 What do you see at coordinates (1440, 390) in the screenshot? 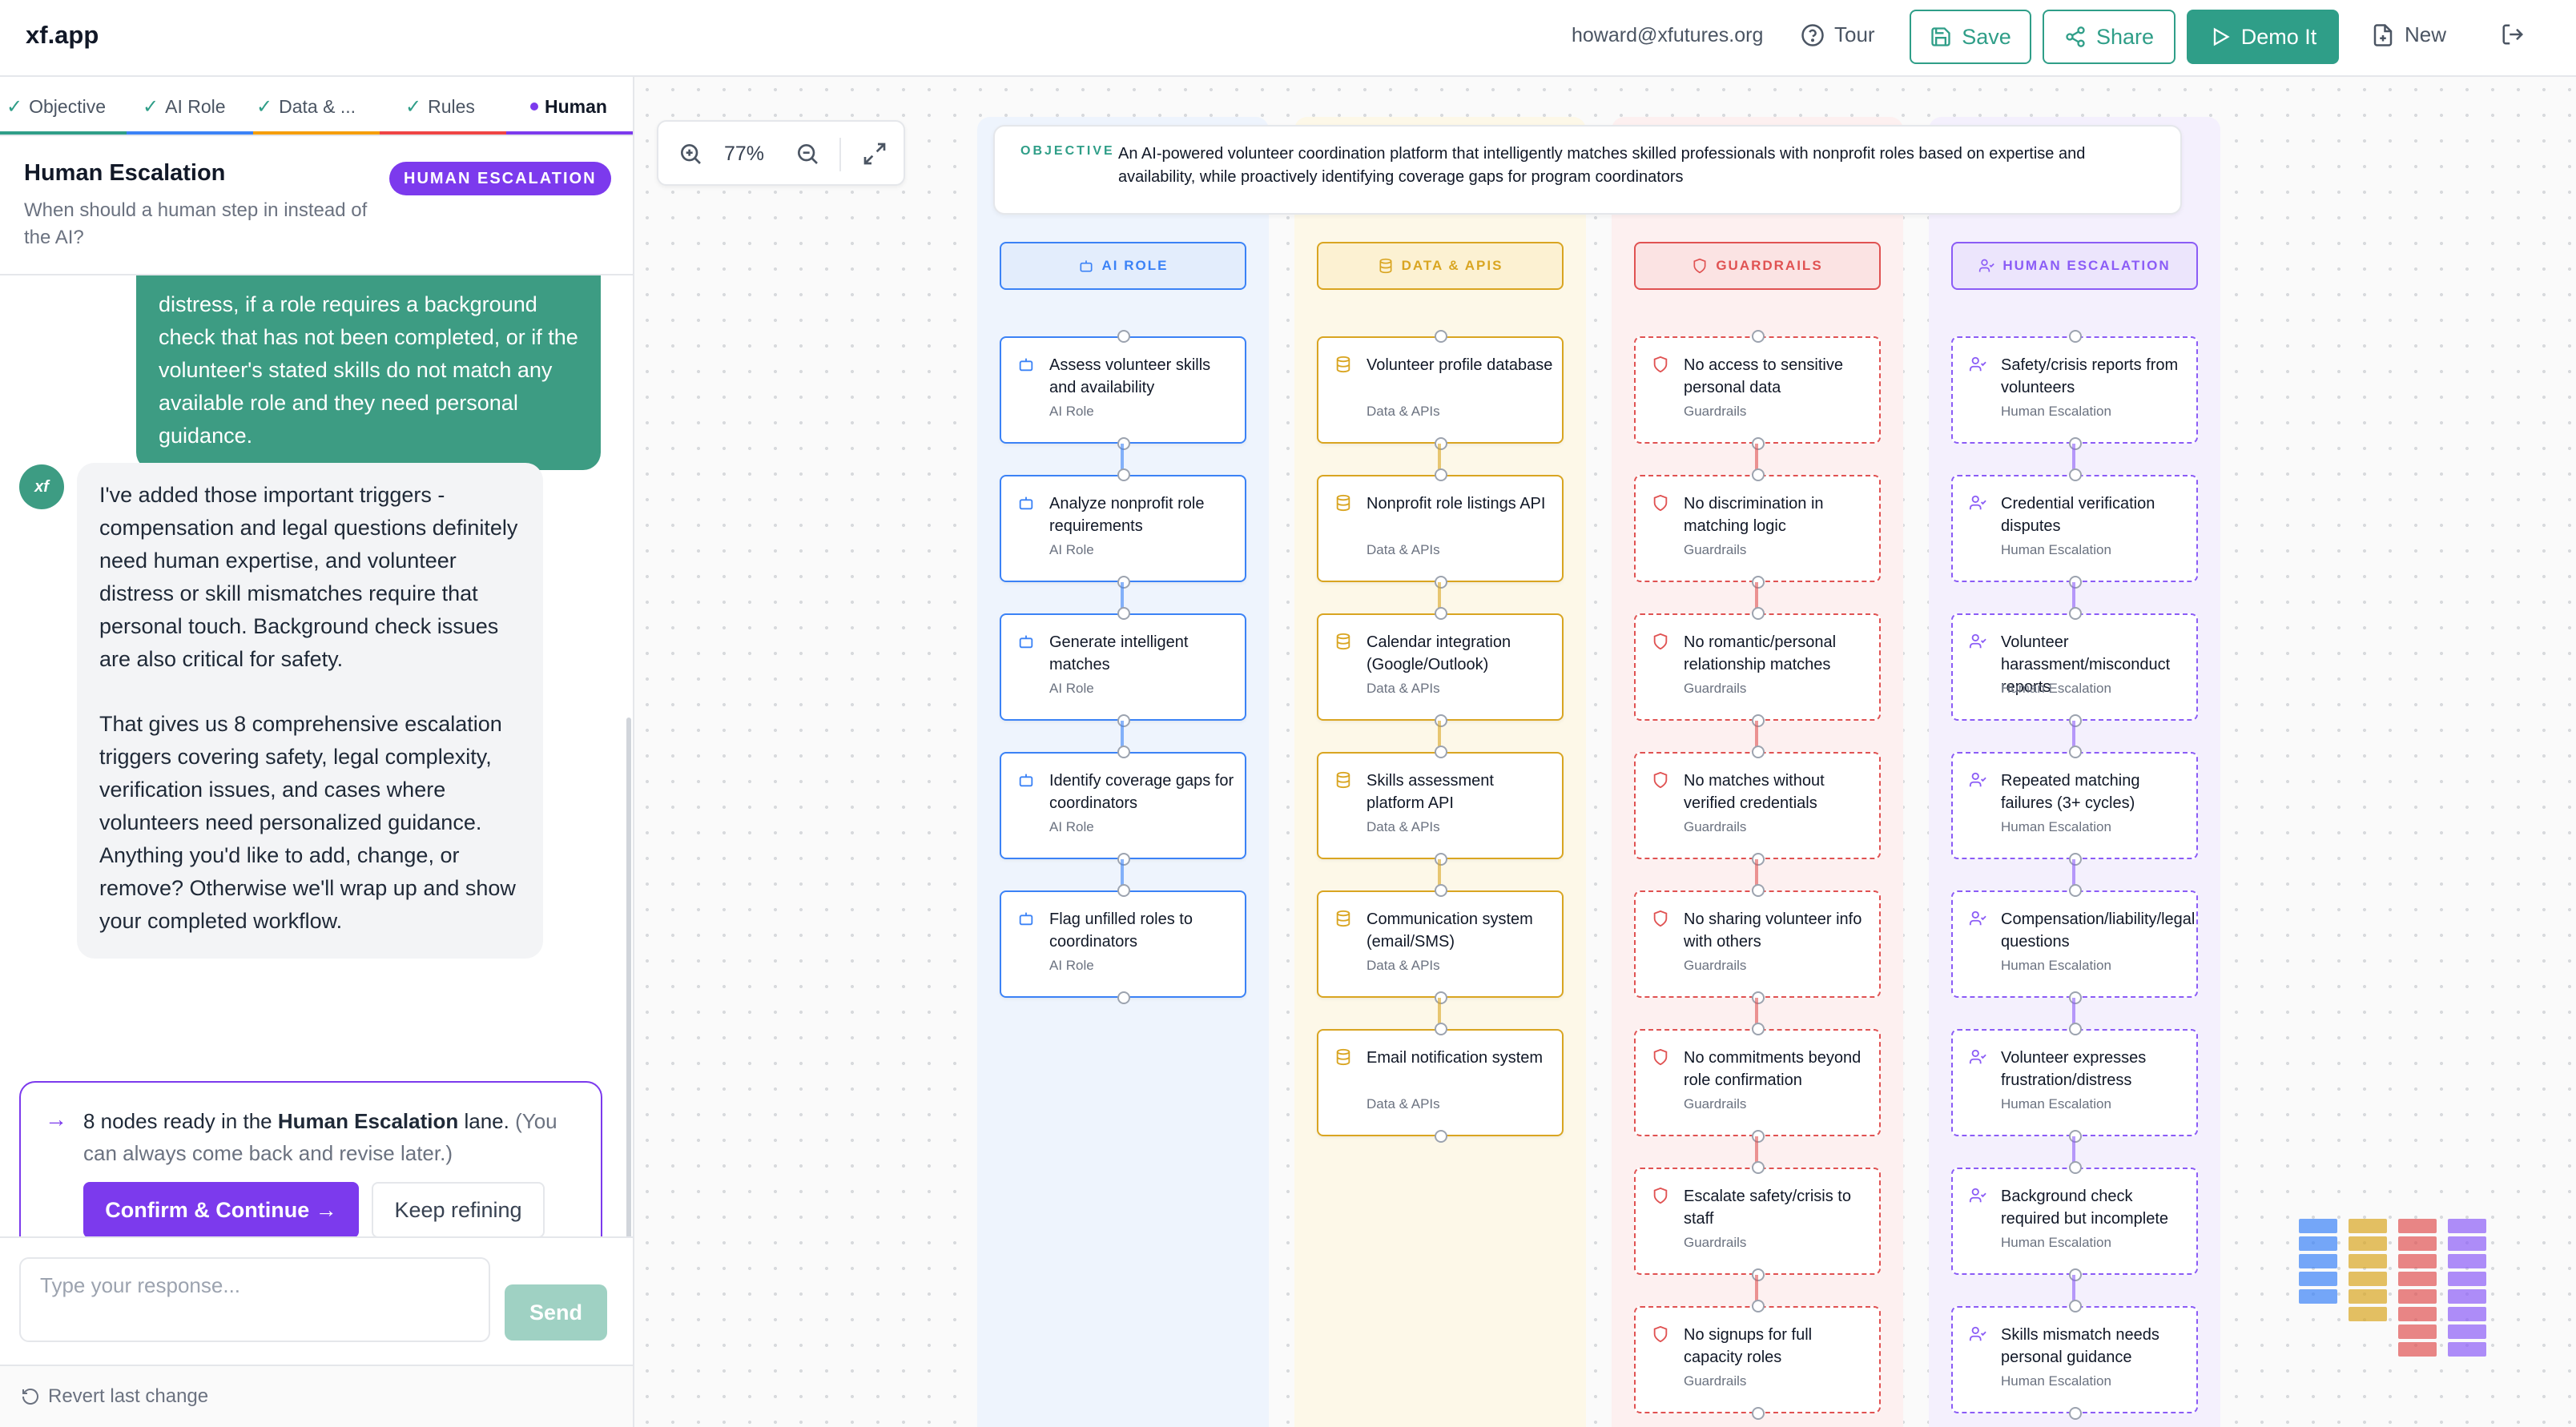
I see `workflow-node: Volunteer profile database Data & APIs` at bounding box center [1440, 390].